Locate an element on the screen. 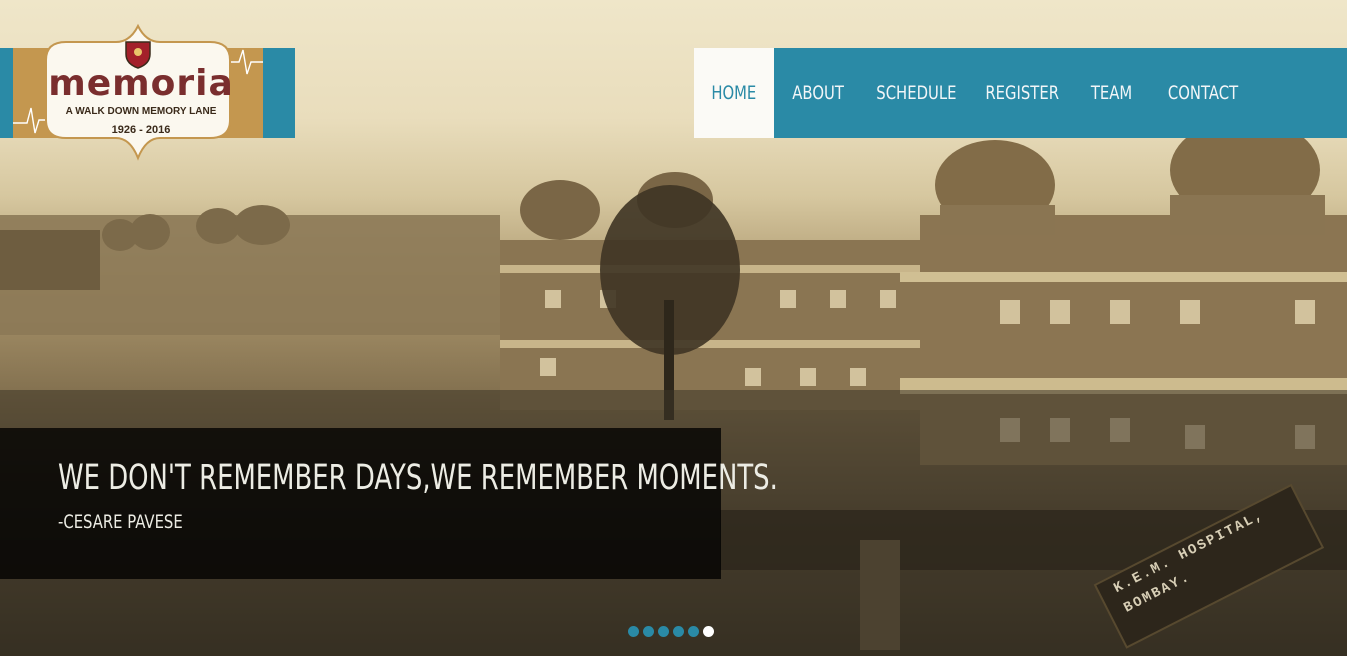 The width and height of the screenshot is (1347, 656). slide-caption-panel is located at coordinates (360, 503).